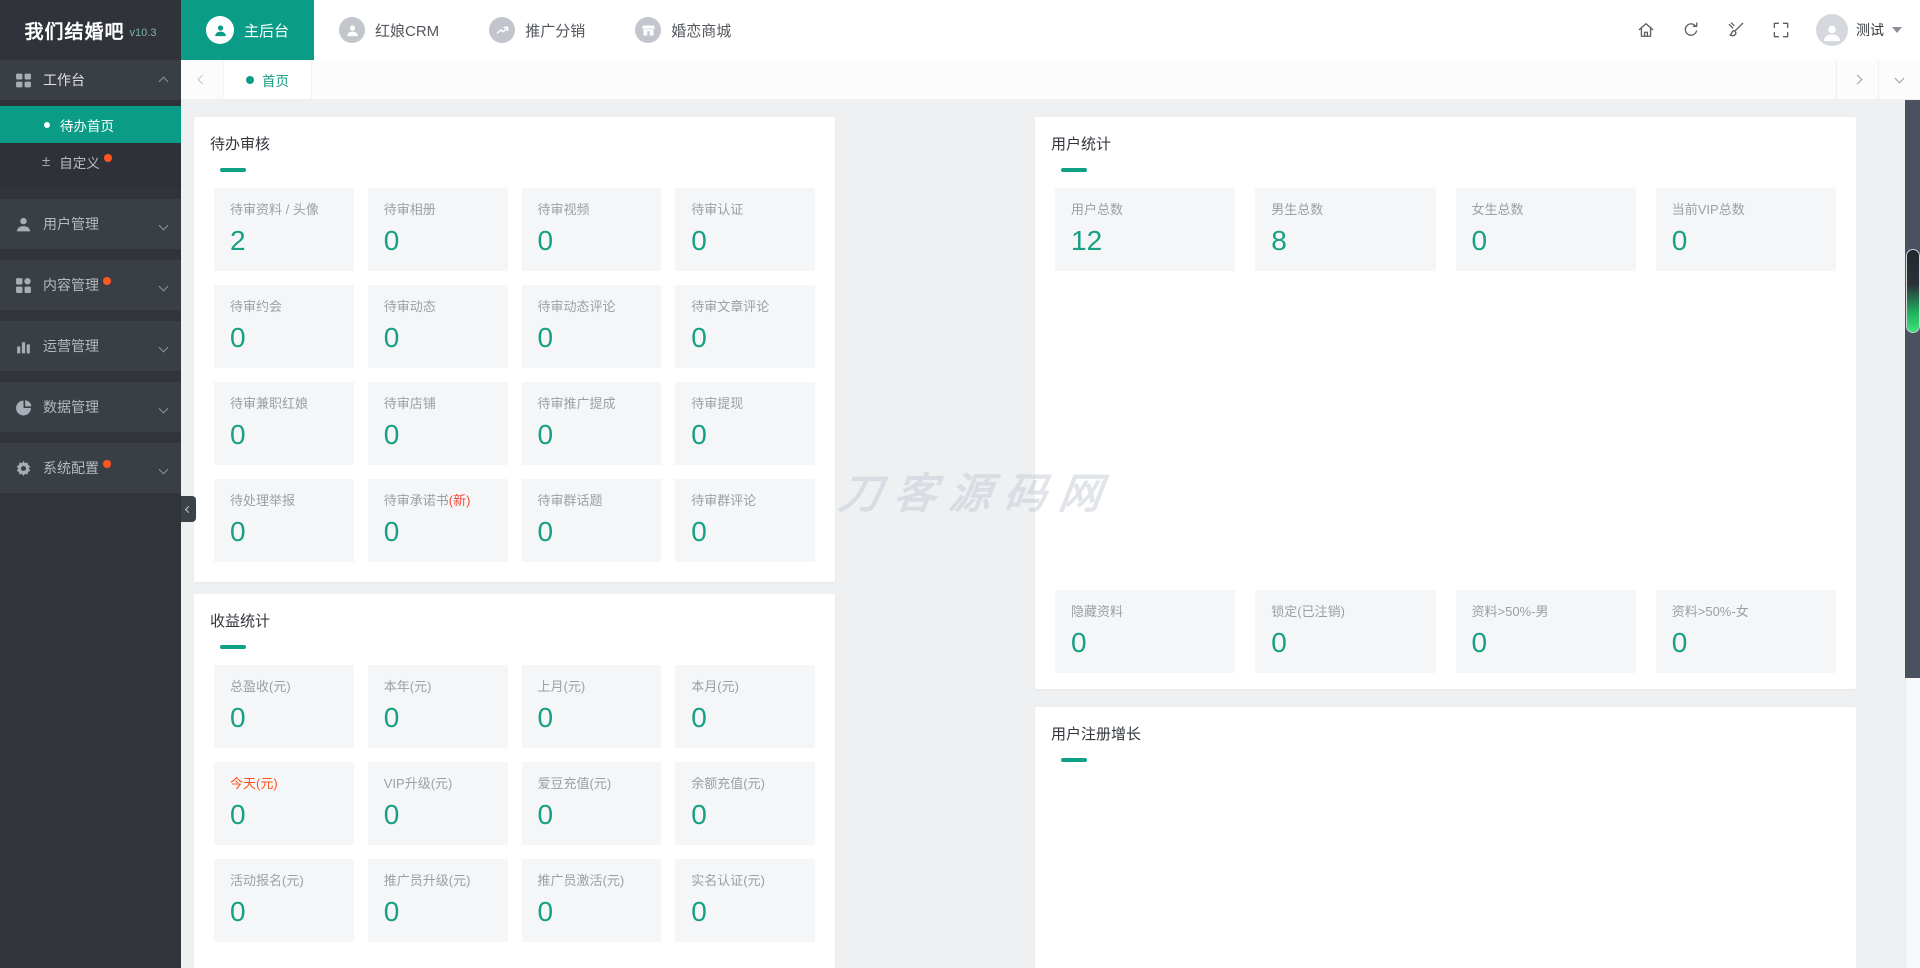 This screenshot has height=968, width=1920. Describe the element at coordinates (284, 520) in the screenshot. I see `stat-tile: 待处理举报 0` at that location.